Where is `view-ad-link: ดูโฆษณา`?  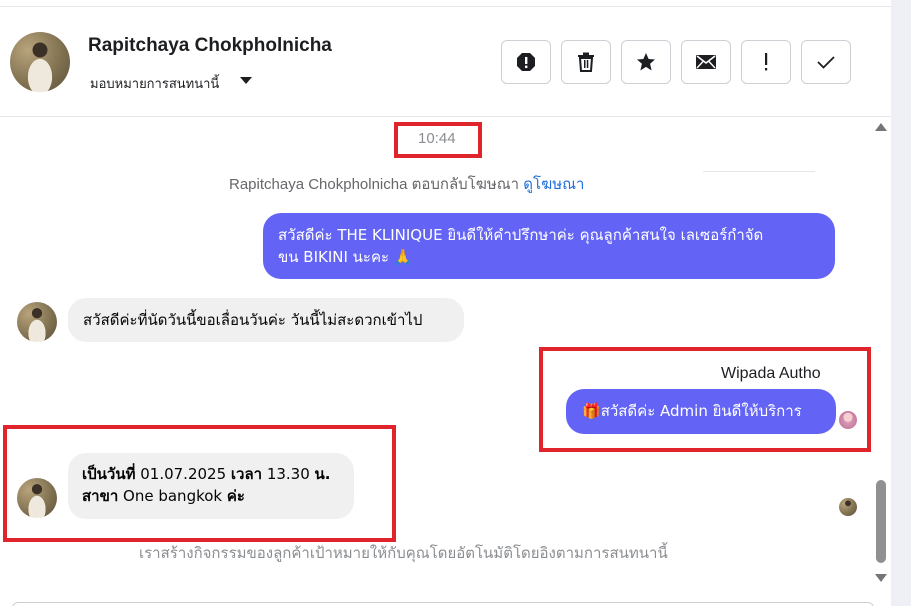 view-ad-link: ดูโฆษณา is located at coordinates (553, 184).